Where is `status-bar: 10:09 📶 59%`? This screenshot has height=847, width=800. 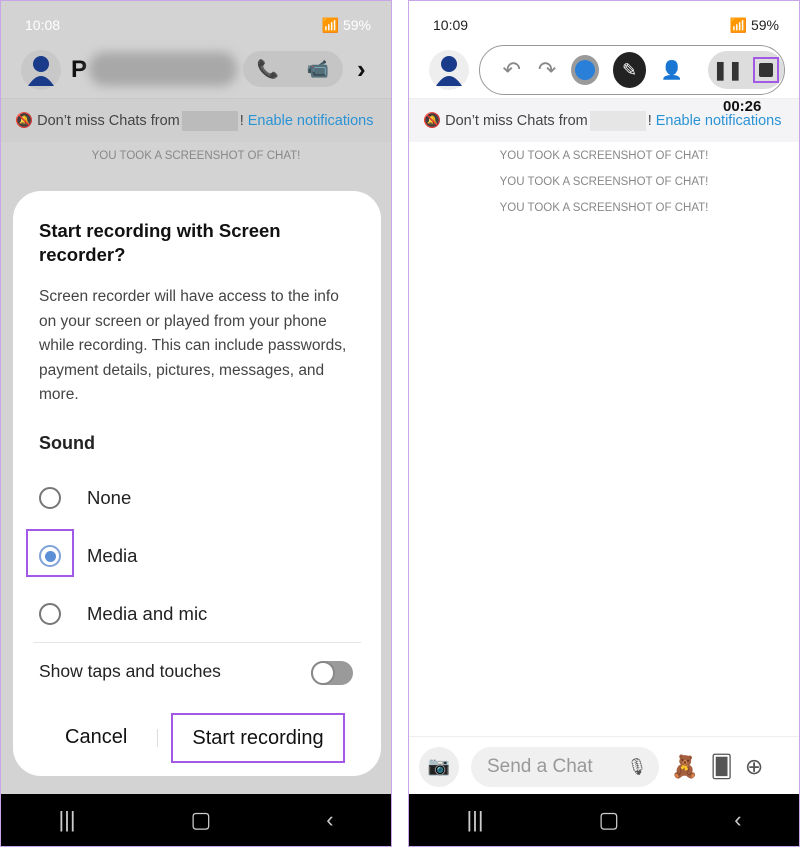
status-bar: 10:09 📶 59% is located at coordinates (606, 25).